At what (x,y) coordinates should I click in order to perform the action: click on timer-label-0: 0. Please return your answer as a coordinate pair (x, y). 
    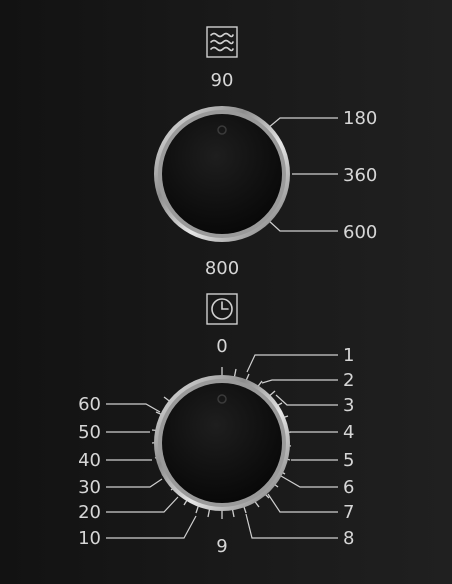
    Looking at the image, I should click on (221, 346).